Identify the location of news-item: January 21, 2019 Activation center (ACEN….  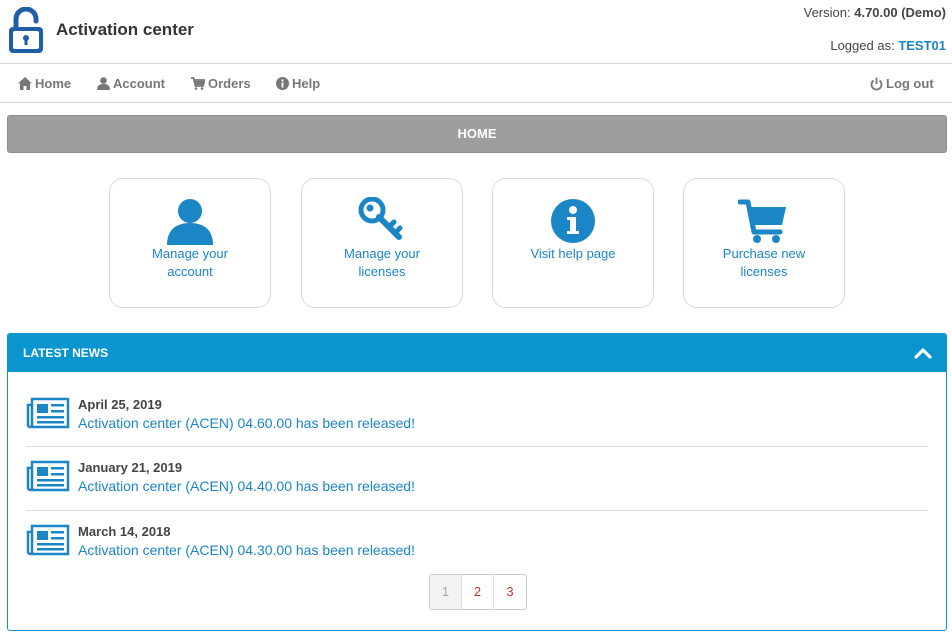
(477, 490).